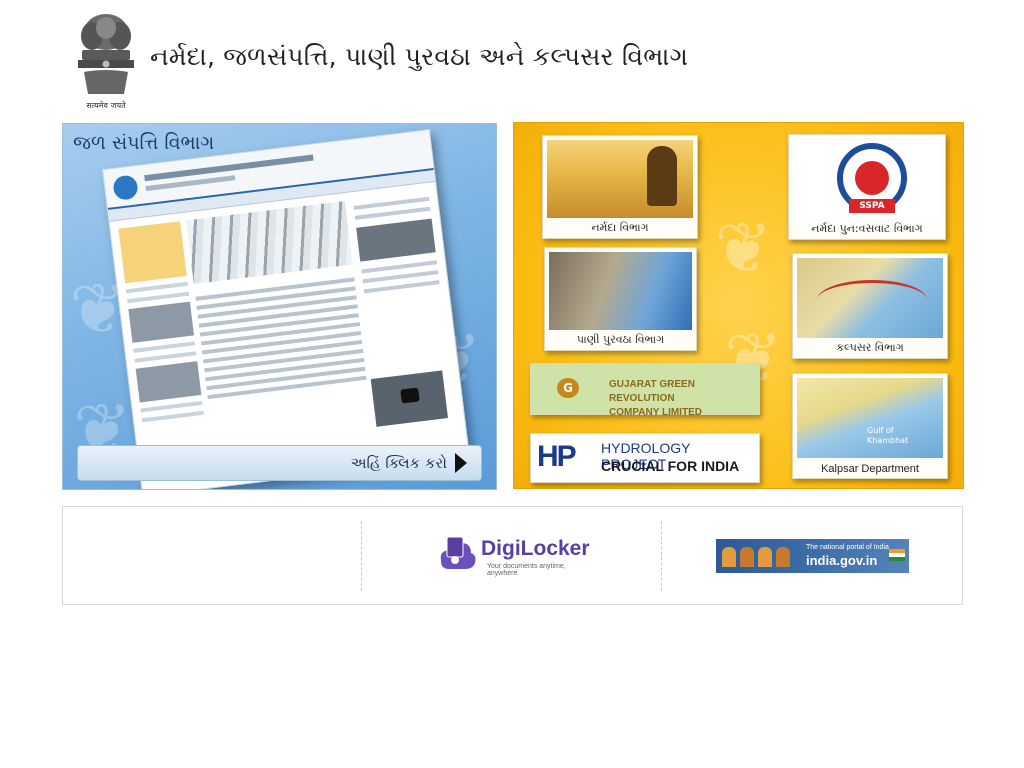 Image resolution: width=1024 pixels, height=768 pixels. Describe the element at coordinates (670, 466) in the screenshot. I see `hydrology-line2: CRUCIAL FOR INDIA` at that location.